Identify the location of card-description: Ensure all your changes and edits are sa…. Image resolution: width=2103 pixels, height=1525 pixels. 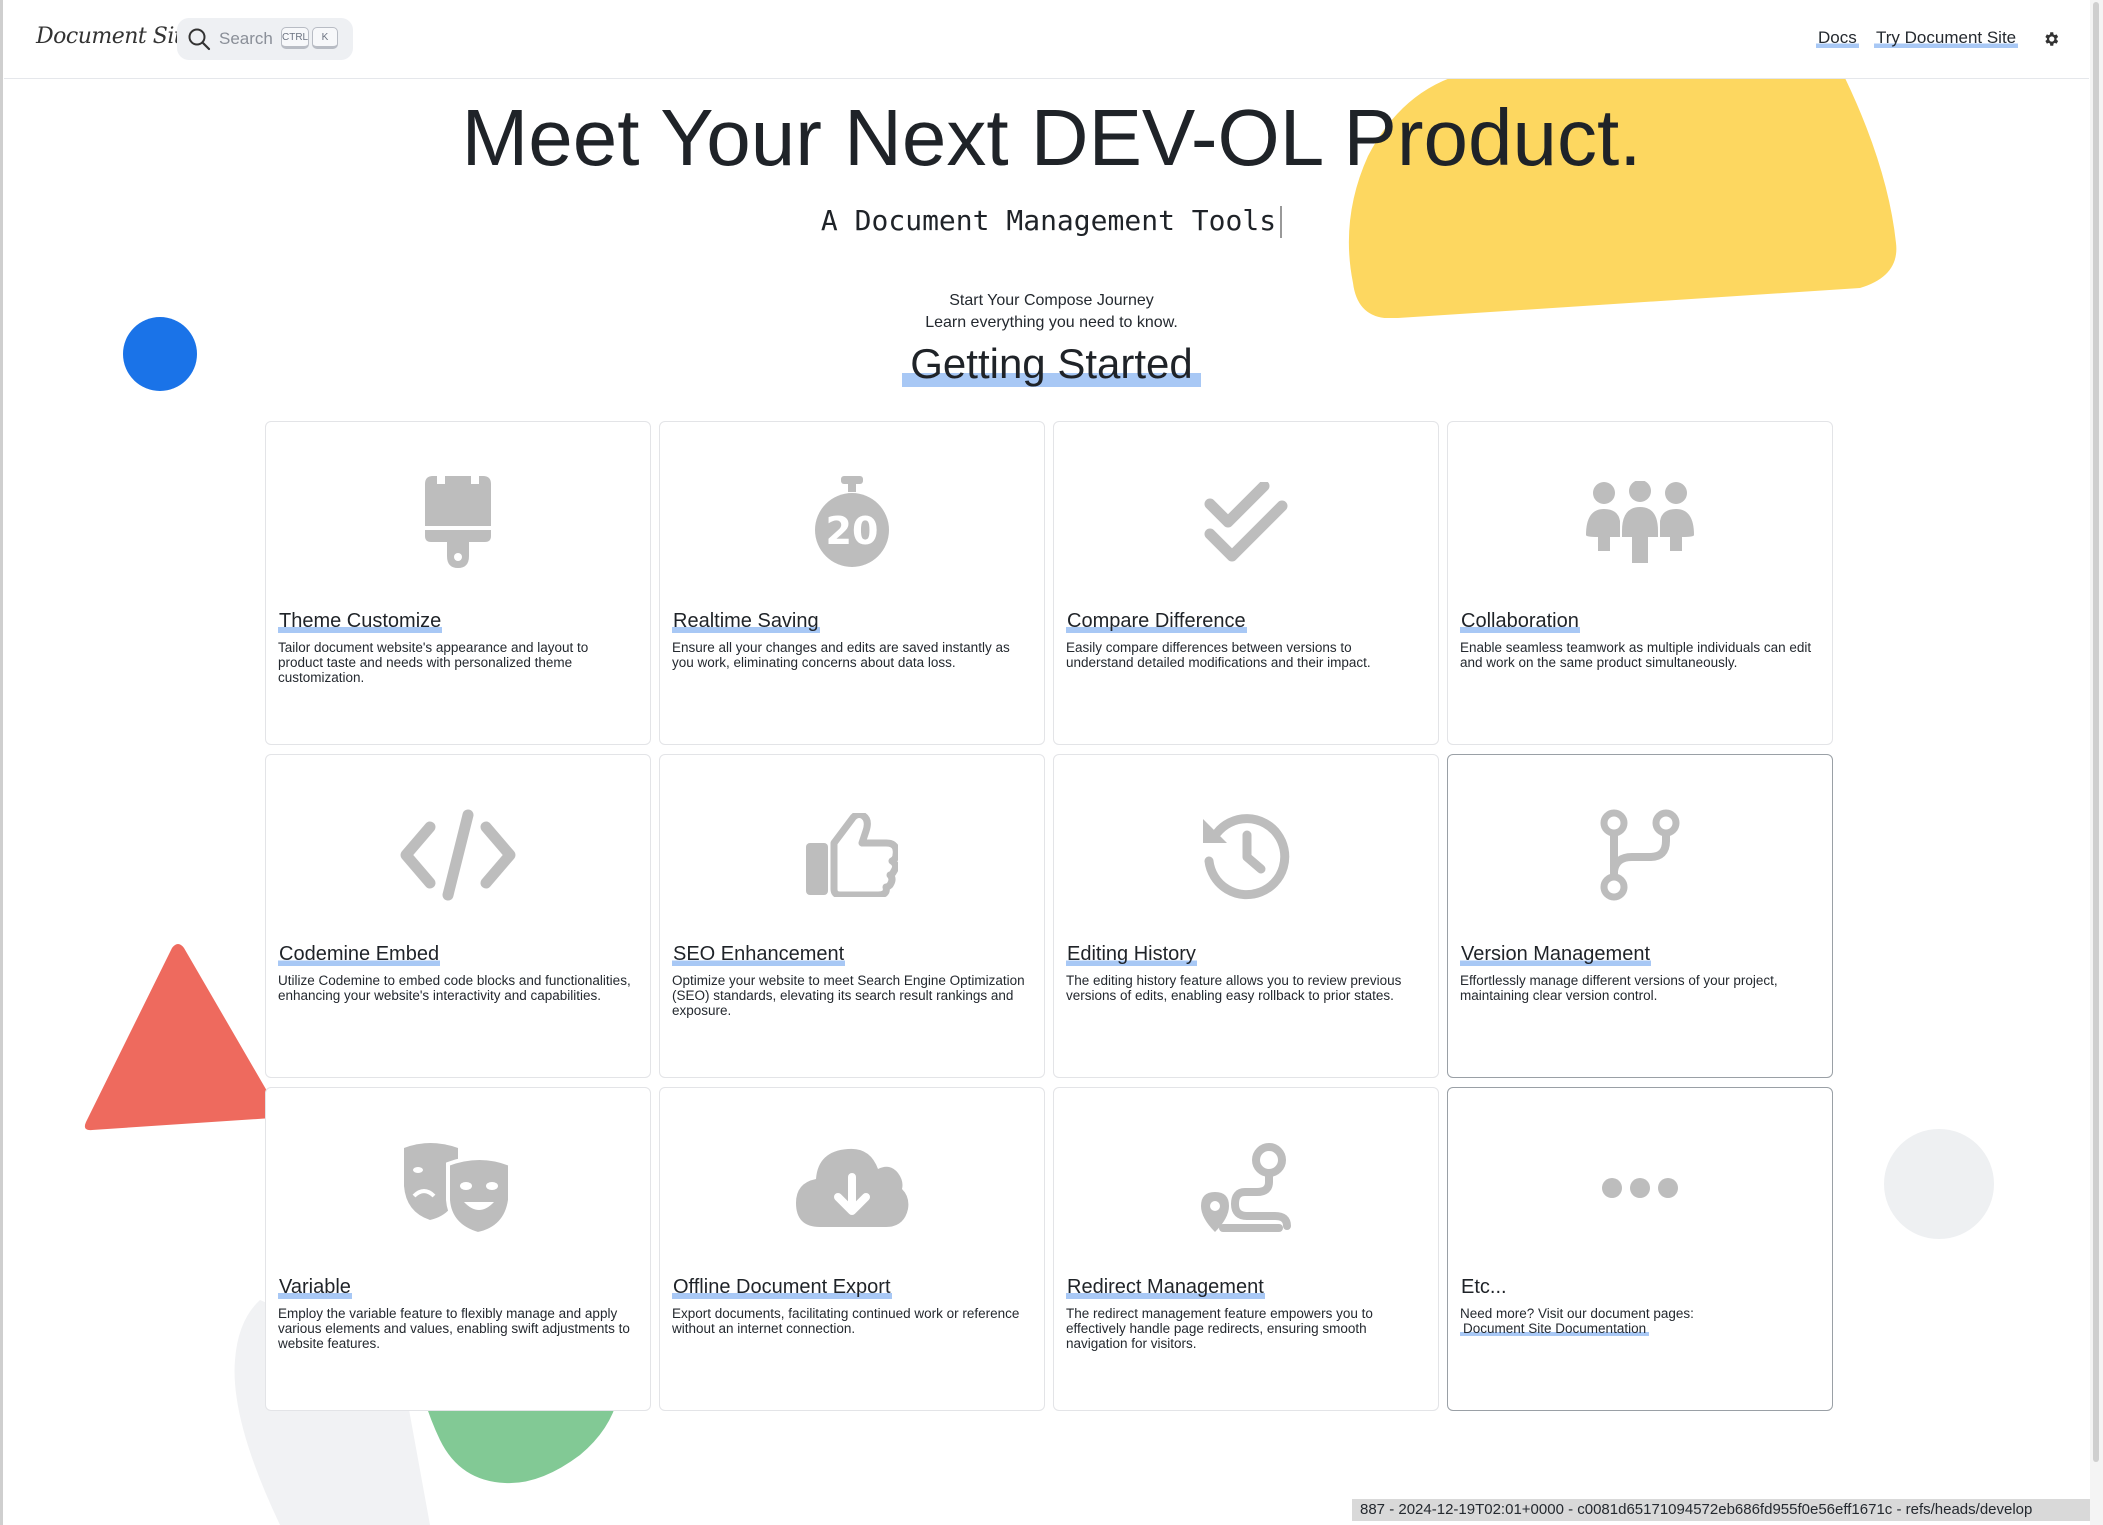
(841, 655).